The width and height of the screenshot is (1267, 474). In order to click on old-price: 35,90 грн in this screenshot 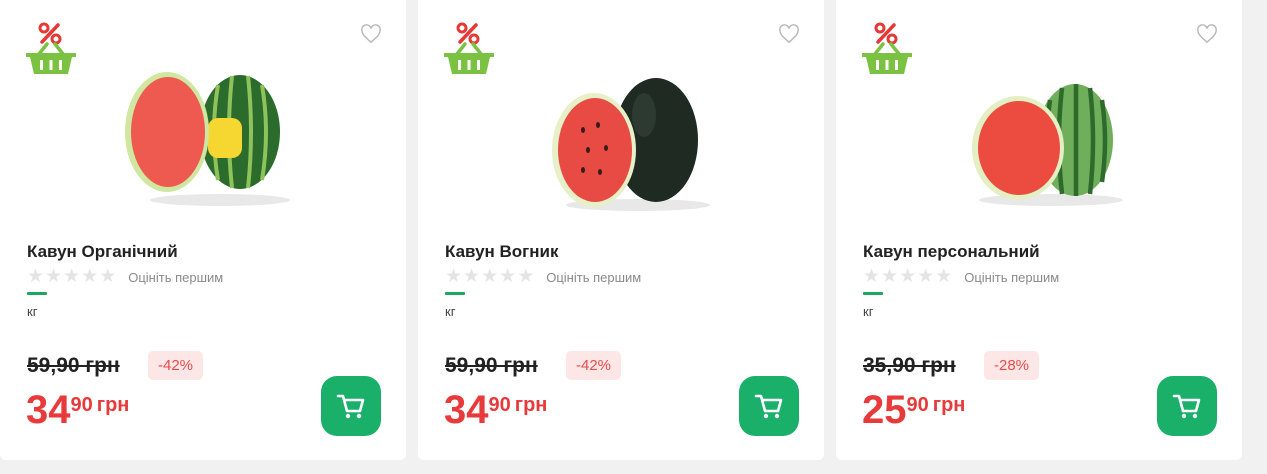, I will do `click(909, 365)`.